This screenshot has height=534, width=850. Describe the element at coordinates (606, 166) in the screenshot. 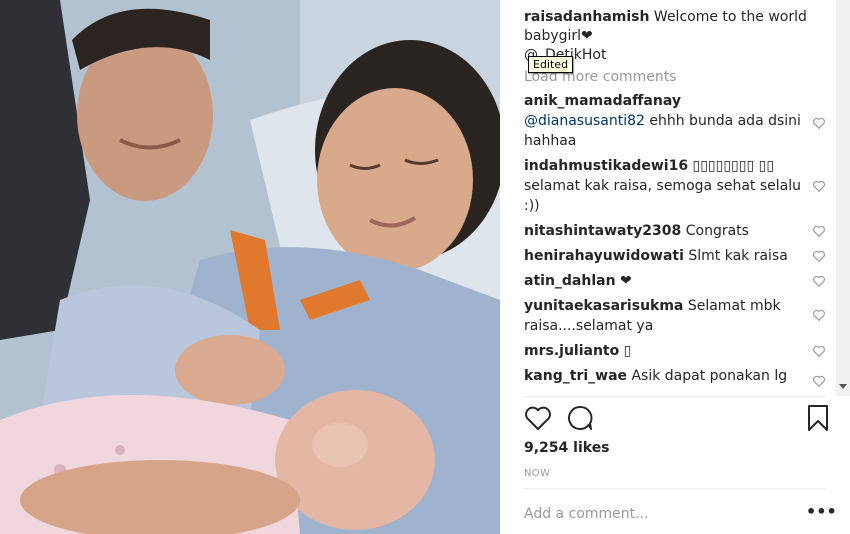

I see `comment-user: indahmustikadewi16` at that location.